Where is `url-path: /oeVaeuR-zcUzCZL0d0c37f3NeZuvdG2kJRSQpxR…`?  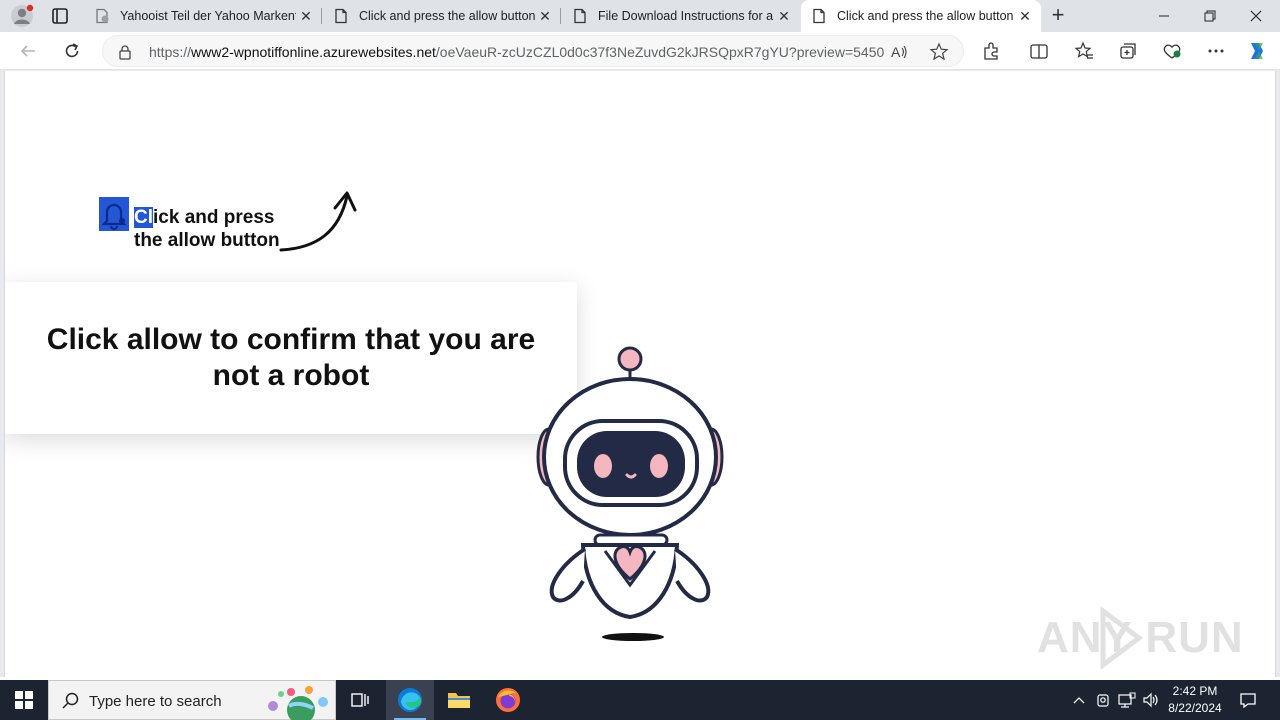
url-path: /oeVaeuR-zcUzCZL0d0c37f3NeZuvdG2kJRSQpxR… is located at coordinates (659, 52).